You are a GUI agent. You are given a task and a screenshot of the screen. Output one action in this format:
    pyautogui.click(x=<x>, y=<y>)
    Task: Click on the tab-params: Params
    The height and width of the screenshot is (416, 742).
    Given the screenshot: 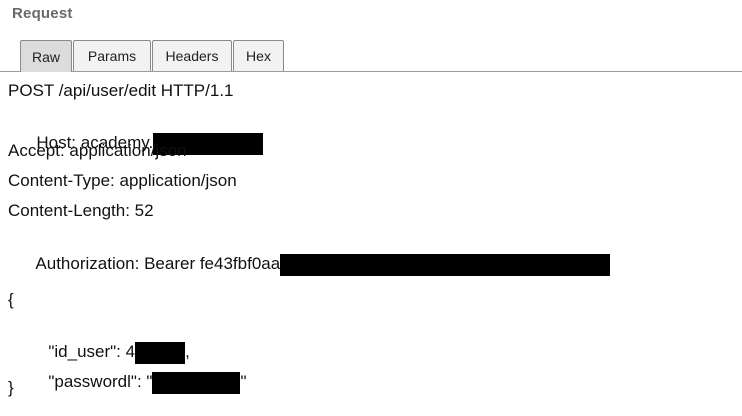 What is the action you would take?
    pyautogui.click(x=112, y=55)
    